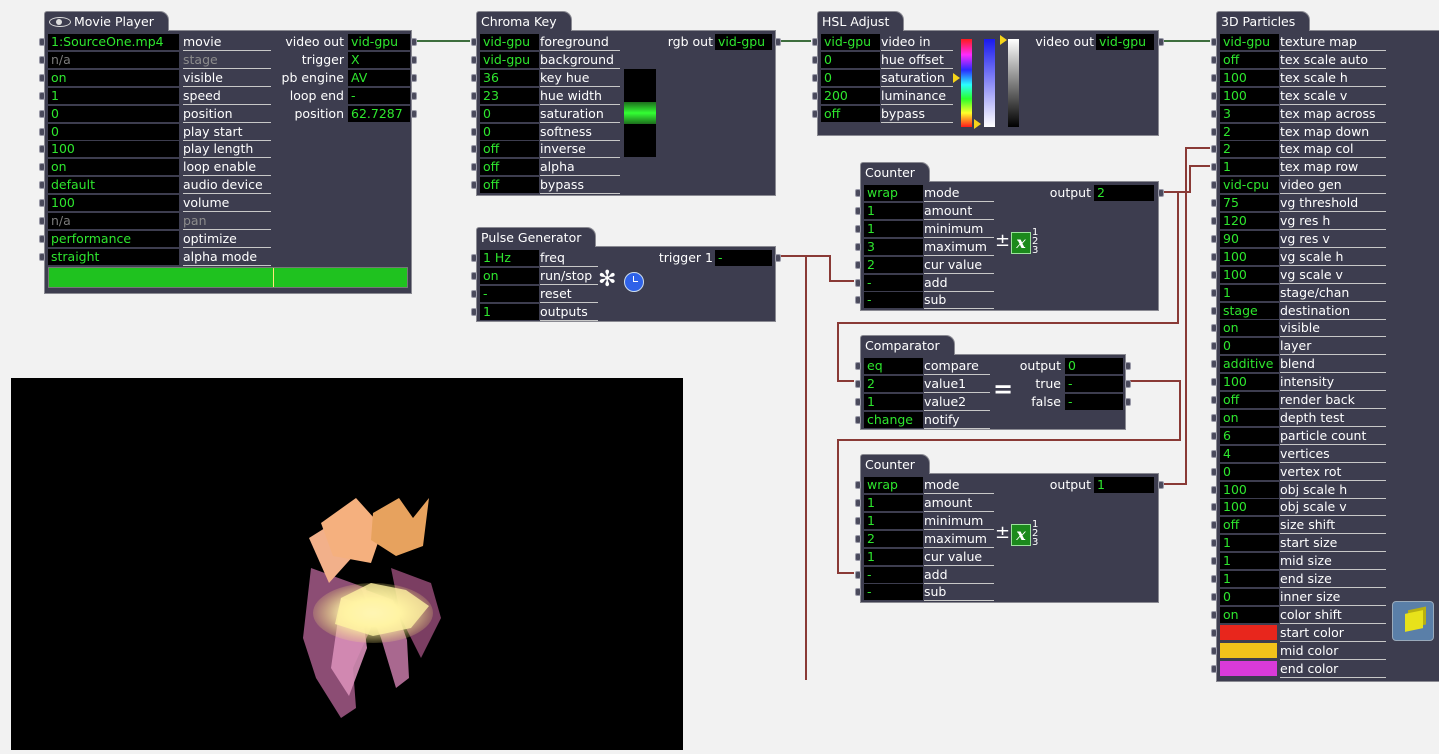 The image size is (1439, 754). Describe the element at coordinates (113, 238) in the screenshot. I see `input-value: performance` at that location.